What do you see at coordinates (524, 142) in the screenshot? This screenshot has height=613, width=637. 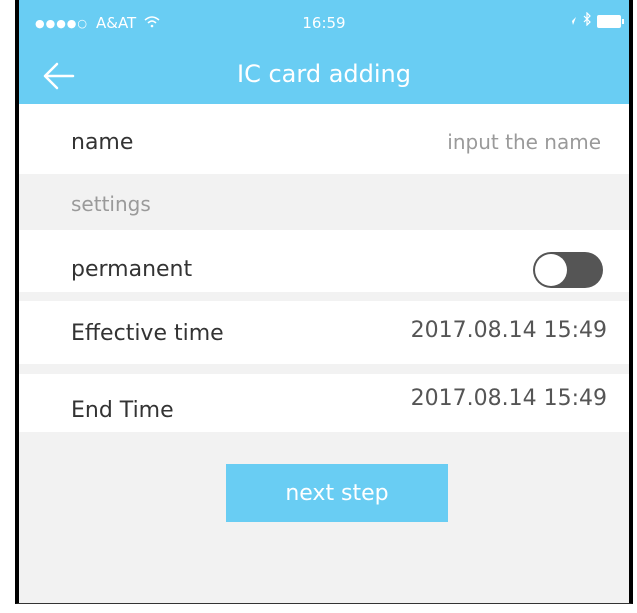 I see `name-input: input the name` at bounding box center [524, 142].